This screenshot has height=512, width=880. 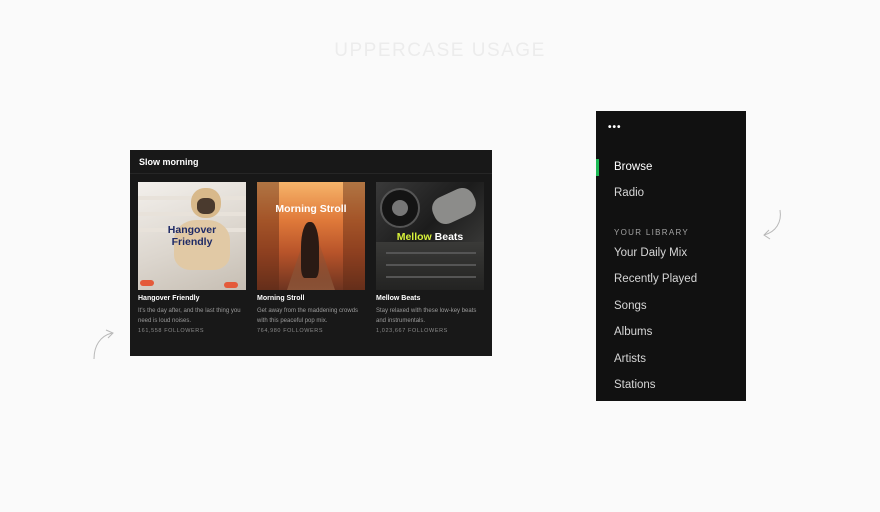 I want to click on card-title: Hangover Friendly, so click(x=192, y=298).